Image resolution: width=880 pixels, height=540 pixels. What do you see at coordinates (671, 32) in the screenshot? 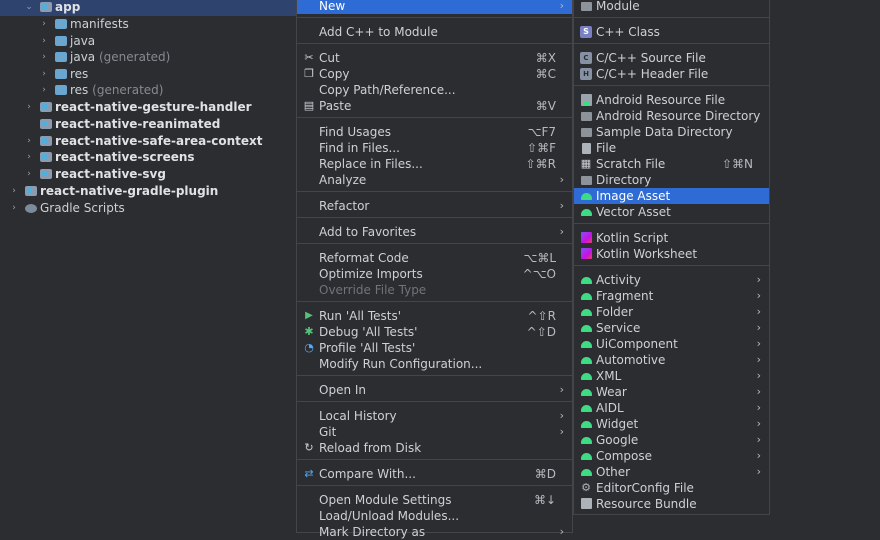
I see `new-item-cpp-class: S C++ Class` at bounding box center [671, 32].